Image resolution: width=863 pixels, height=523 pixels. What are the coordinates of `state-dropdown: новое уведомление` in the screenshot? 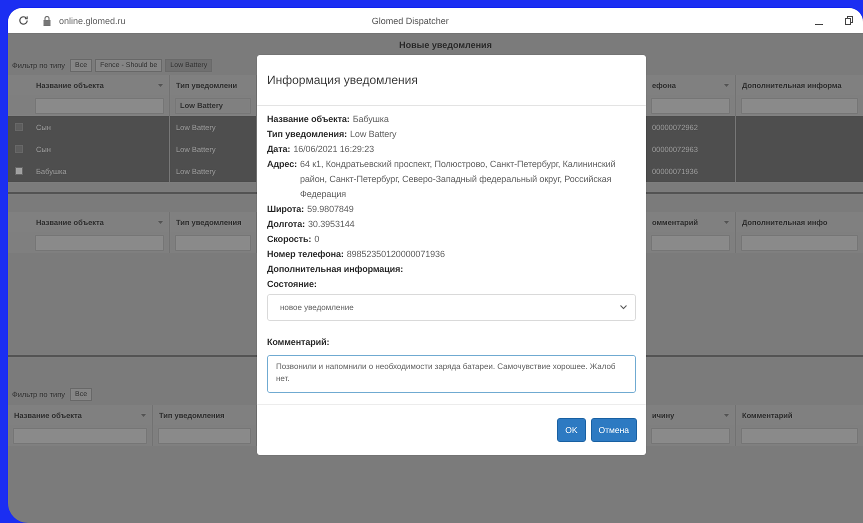 It's located at (451, 307).